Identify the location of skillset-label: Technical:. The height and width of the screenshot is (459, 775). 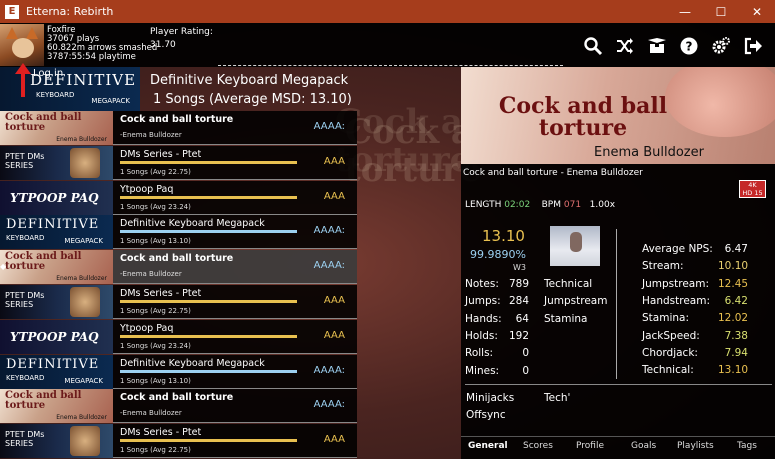
(668, 370).